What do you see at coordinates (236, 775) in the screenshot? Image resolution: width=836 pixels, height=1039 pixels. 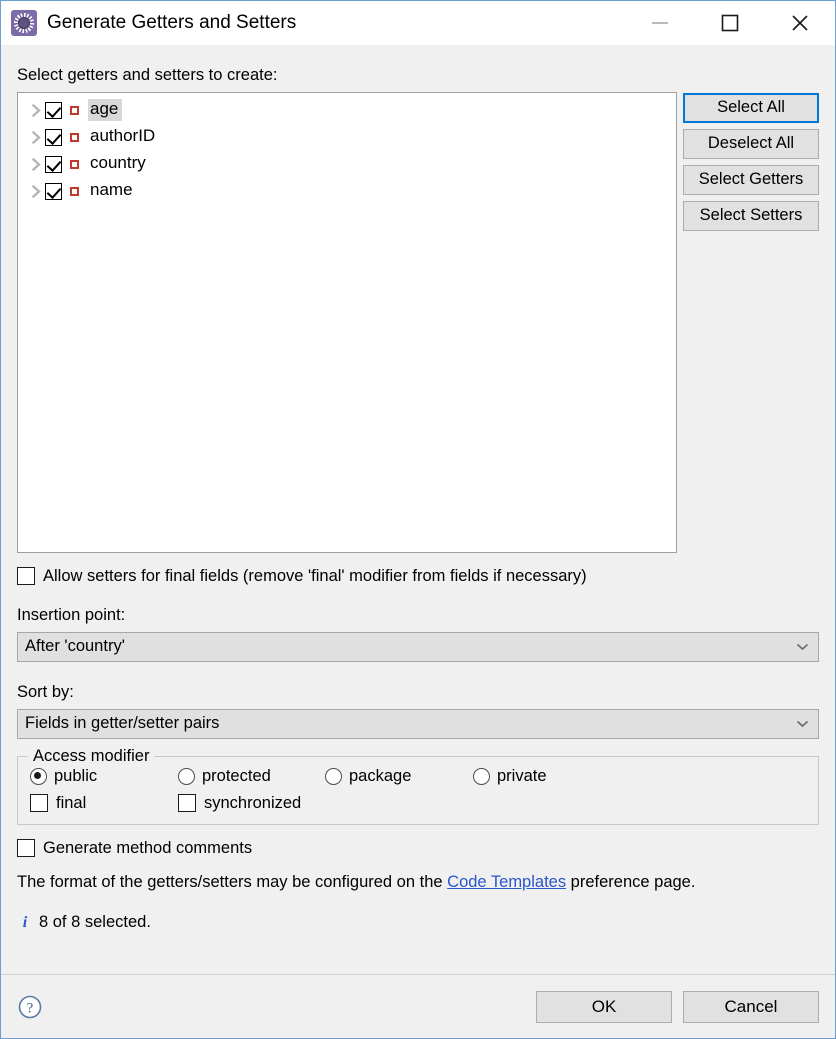 I see `radio-protected-label: protected` at bounding box center [236, 775].